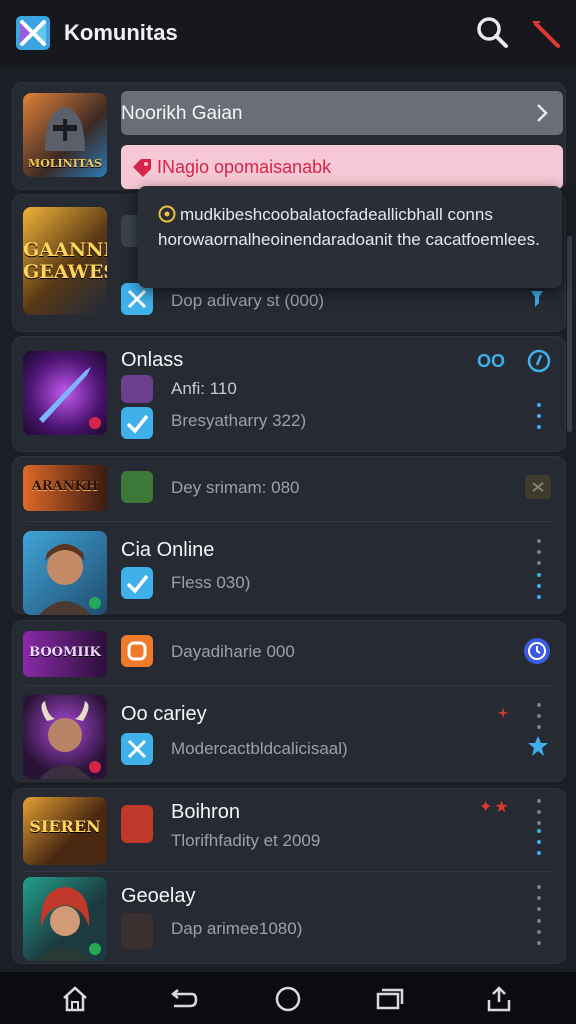 The height and width of the screenshot is (1024, 576). I want to click on recents-icon, so click(389, 999).